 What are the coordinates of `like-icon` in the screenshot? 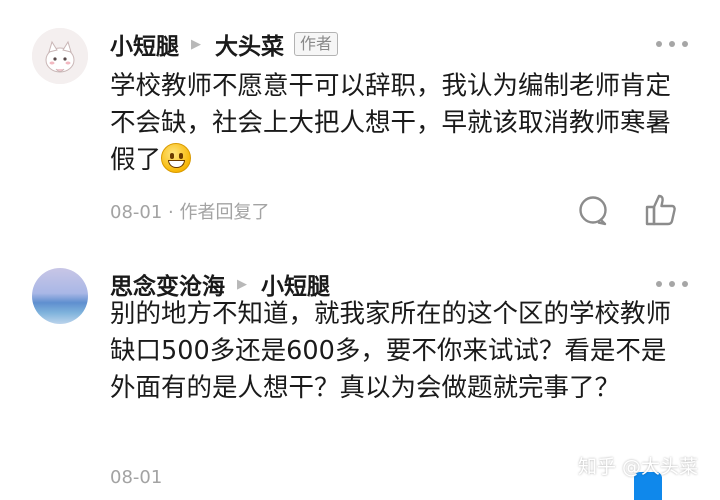 It's located at (661, 209).